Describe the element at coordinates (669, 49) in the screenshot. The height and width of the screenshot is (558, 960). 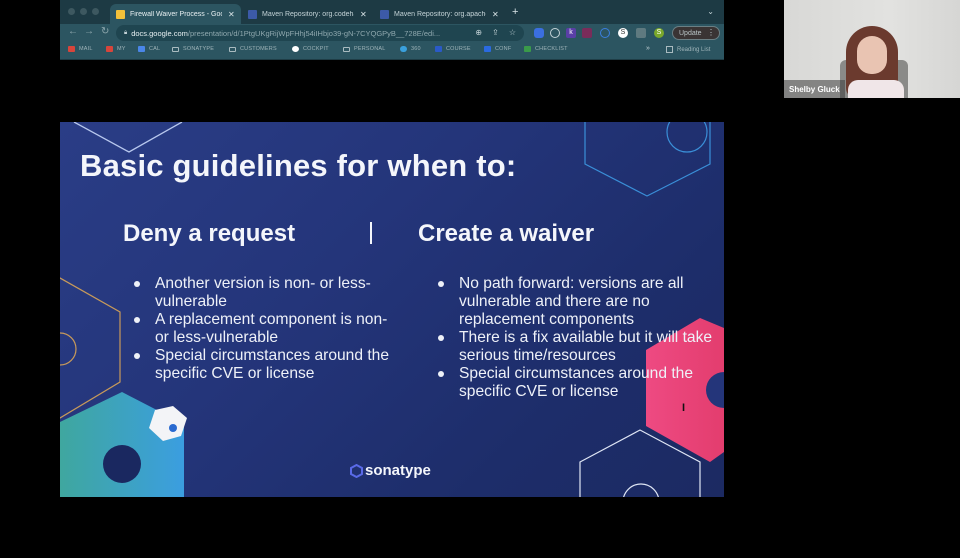
I see `reading-list-icon` at that location.